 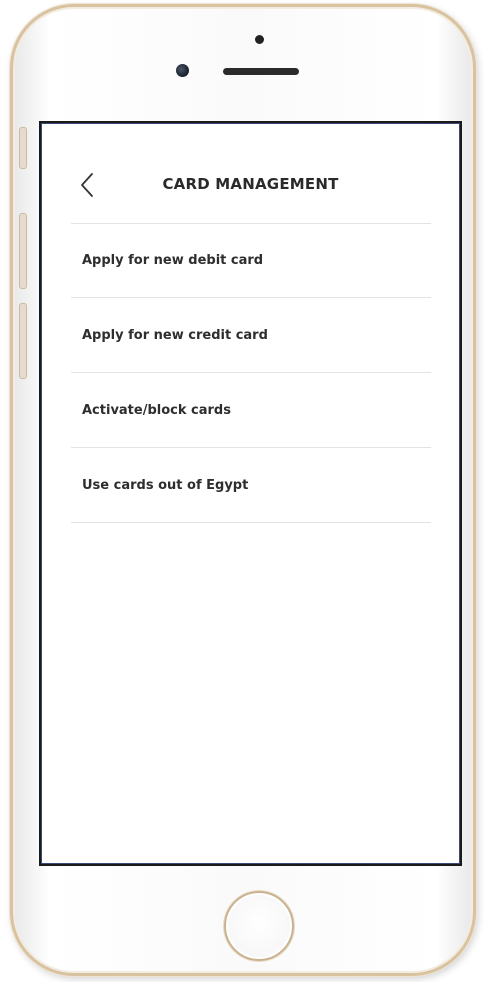 What do you see at coordinates (182, 70) in the screenshot?
I see `front-camera` at bounding box center [182, 70].